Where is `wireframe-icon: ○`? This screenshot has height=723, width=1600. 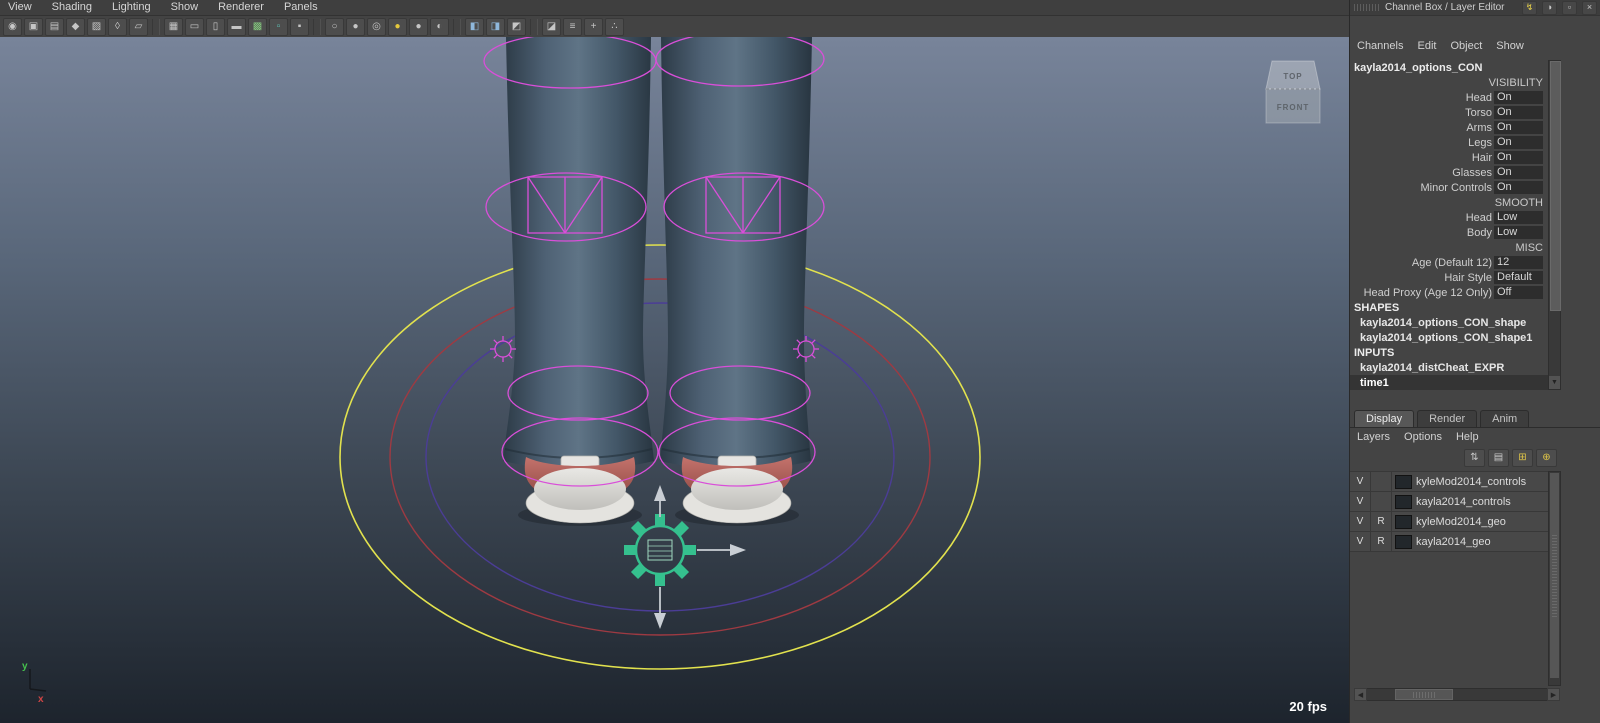
wireframe-icon: ○ is located at coordinates (334, 26).